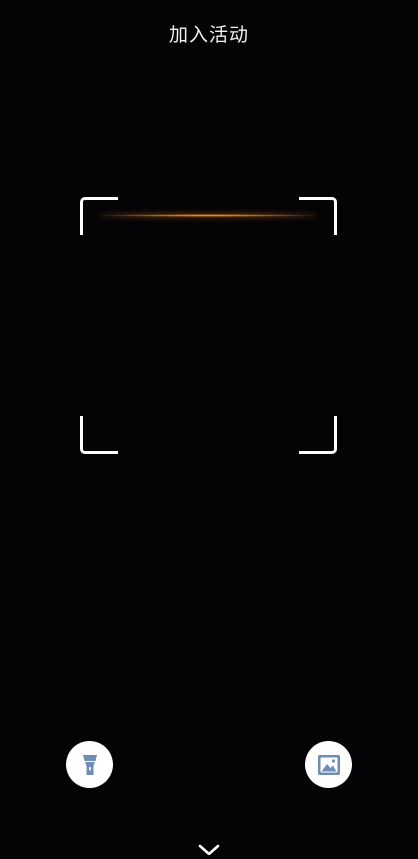 Image resolution: width=418 pixels, height=859 pixels. Describe the element at coordinates (208, 215) in the screenshot. I see `scan-line` at that location.